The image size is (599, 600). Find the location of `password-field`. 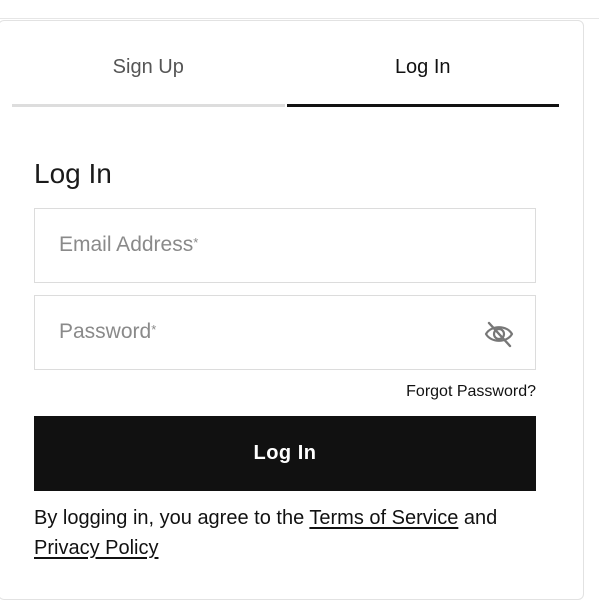

password-field is located at coordinates (285, 332).